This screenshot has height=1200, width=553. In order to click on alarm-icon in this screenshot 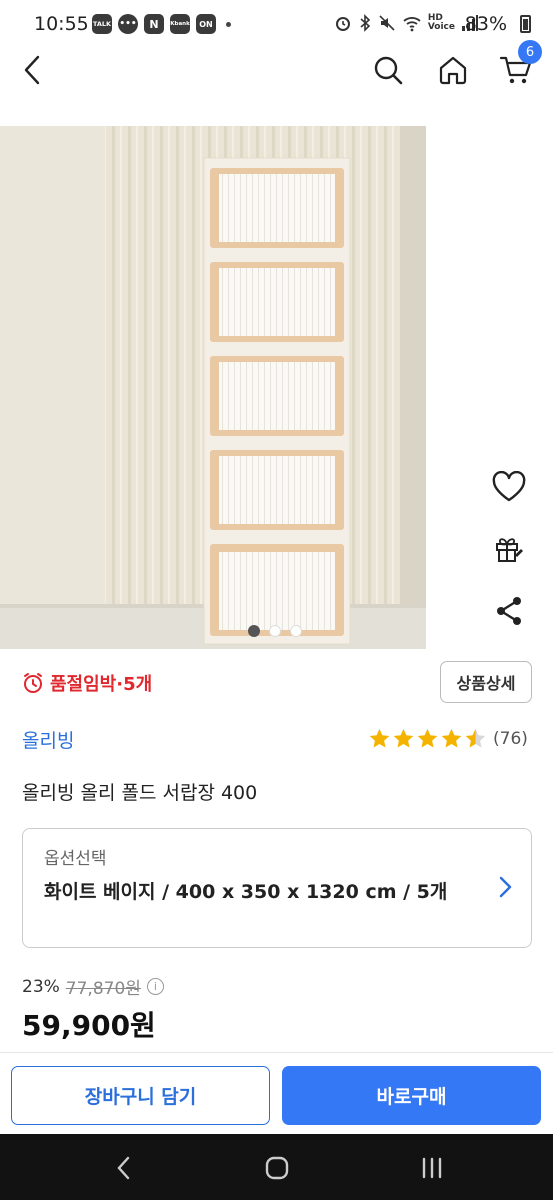, I will do `click(342, 24)`.